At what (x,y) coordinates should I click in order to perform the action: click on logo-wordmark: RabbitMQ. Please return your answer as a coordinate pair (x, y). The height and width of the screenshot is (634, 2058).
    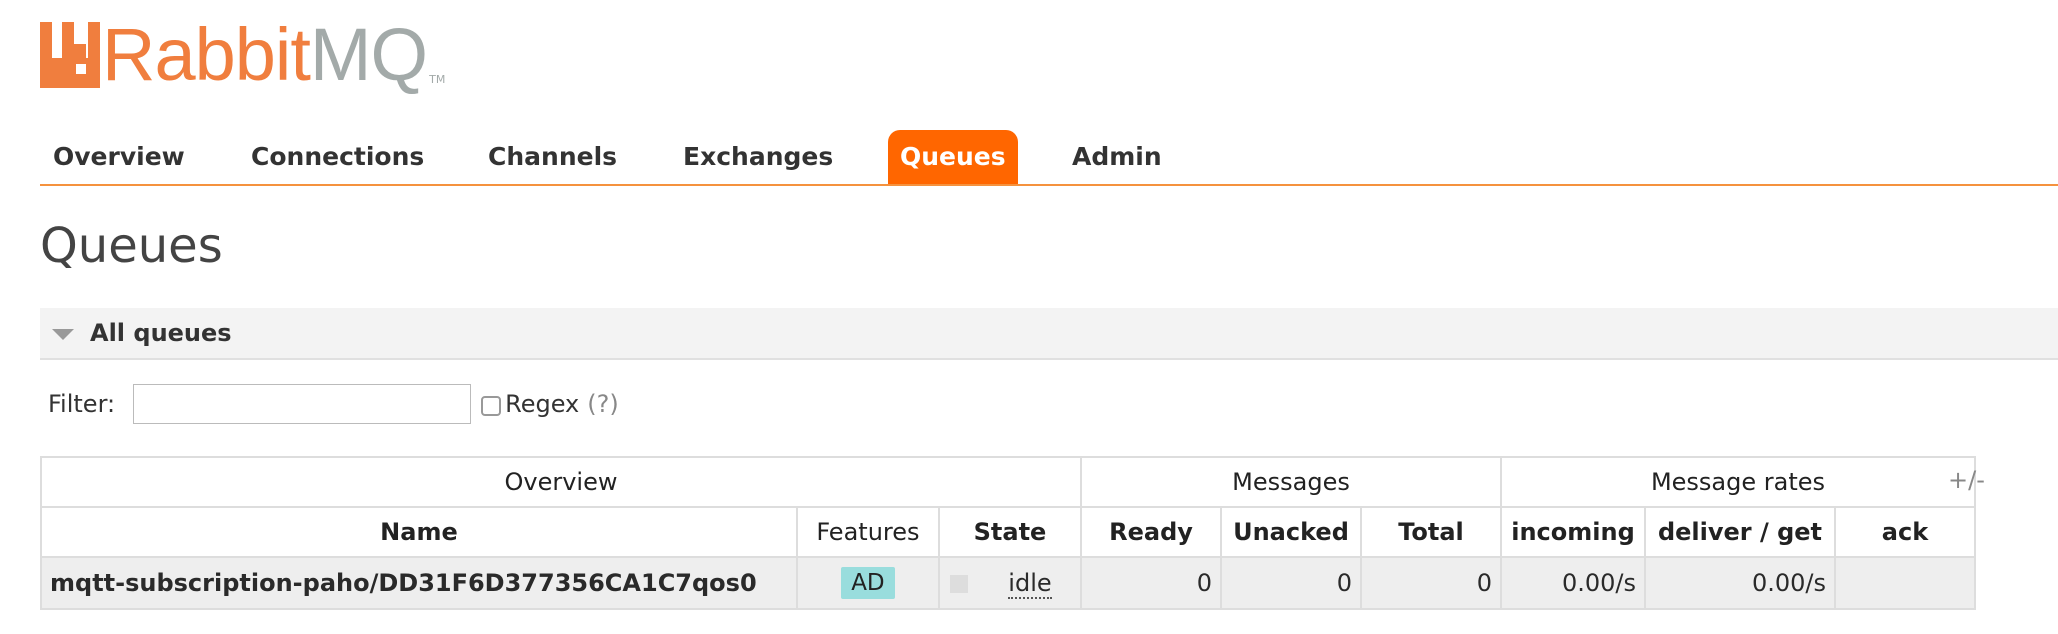
    Looking at the image, I should click on (265, 55).